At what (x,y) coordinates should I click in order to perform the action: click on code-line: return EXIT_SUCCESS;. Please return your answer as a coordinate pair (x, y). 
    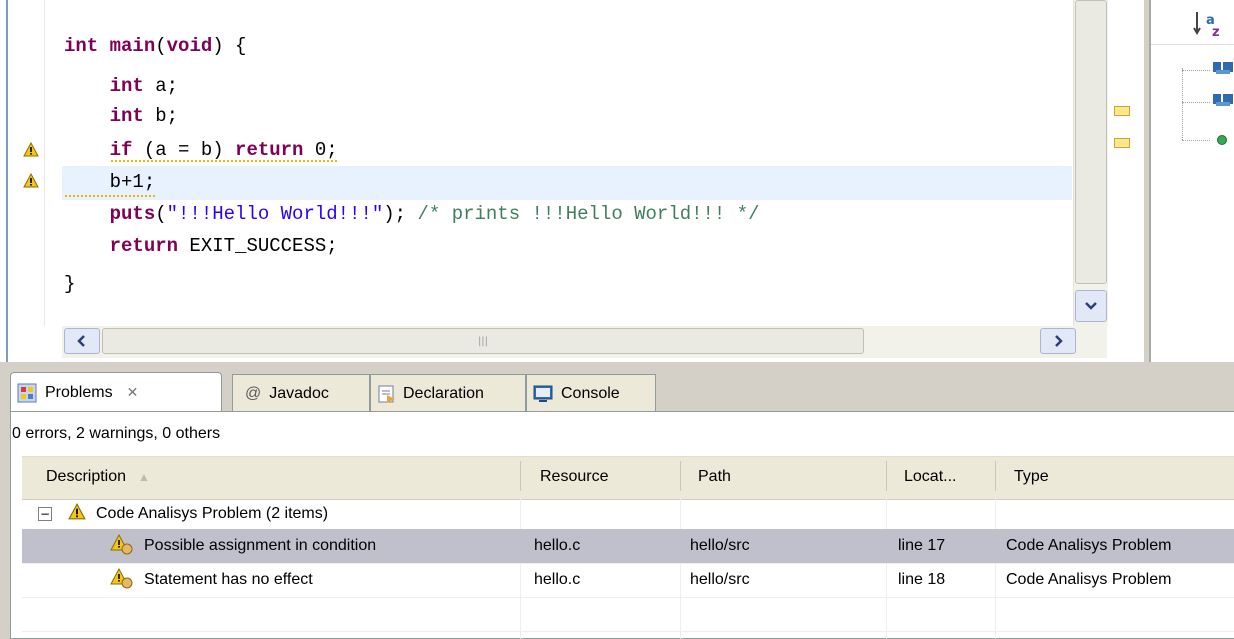
    Looking at the image, I should click on (201, 246).